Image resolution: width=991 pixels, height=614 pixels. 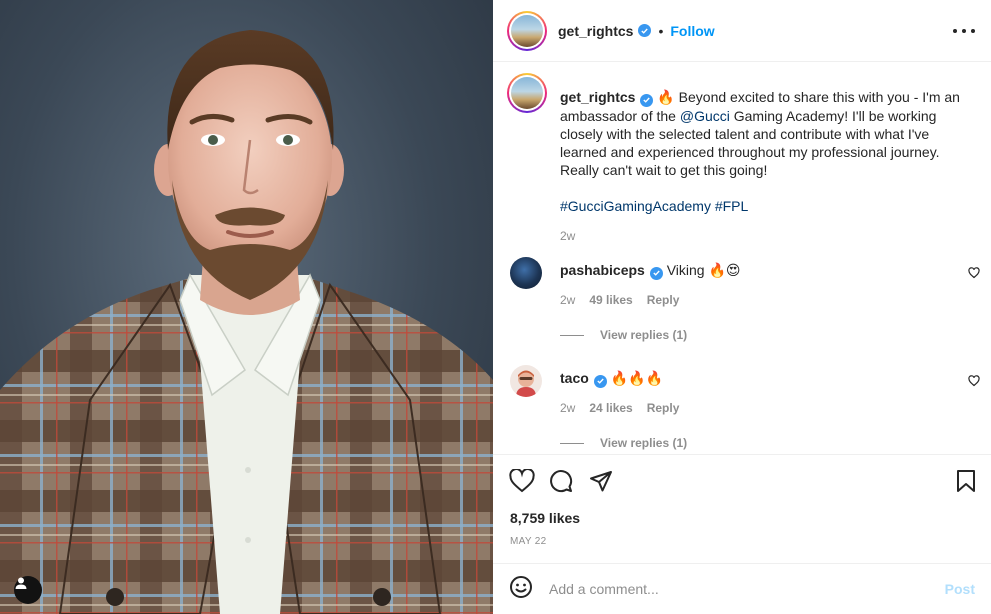 I want to click on more-options-icon, so click(x=964, y=31).